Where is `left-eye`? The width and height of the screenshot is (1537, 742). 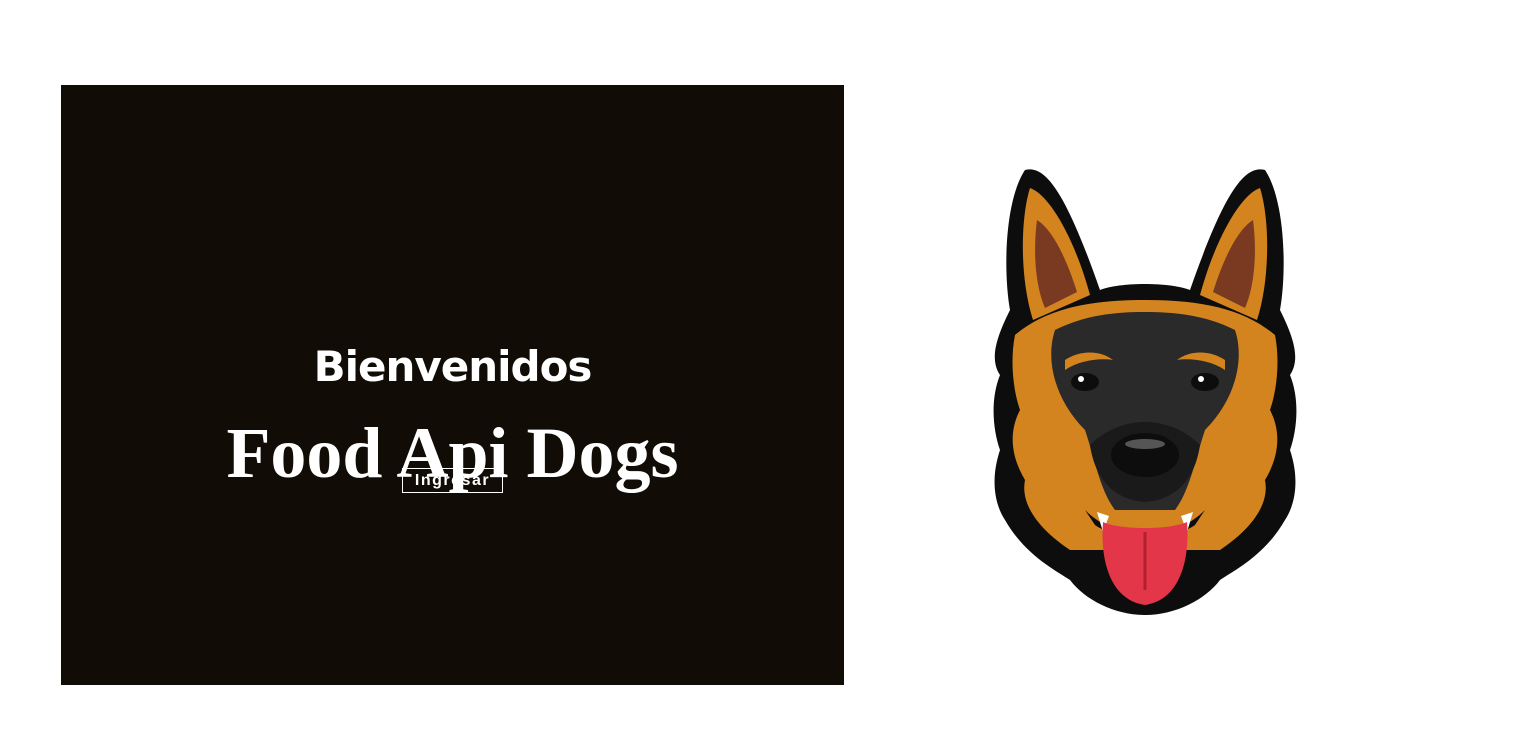 left-eye is located at coordinates (1085, 382).